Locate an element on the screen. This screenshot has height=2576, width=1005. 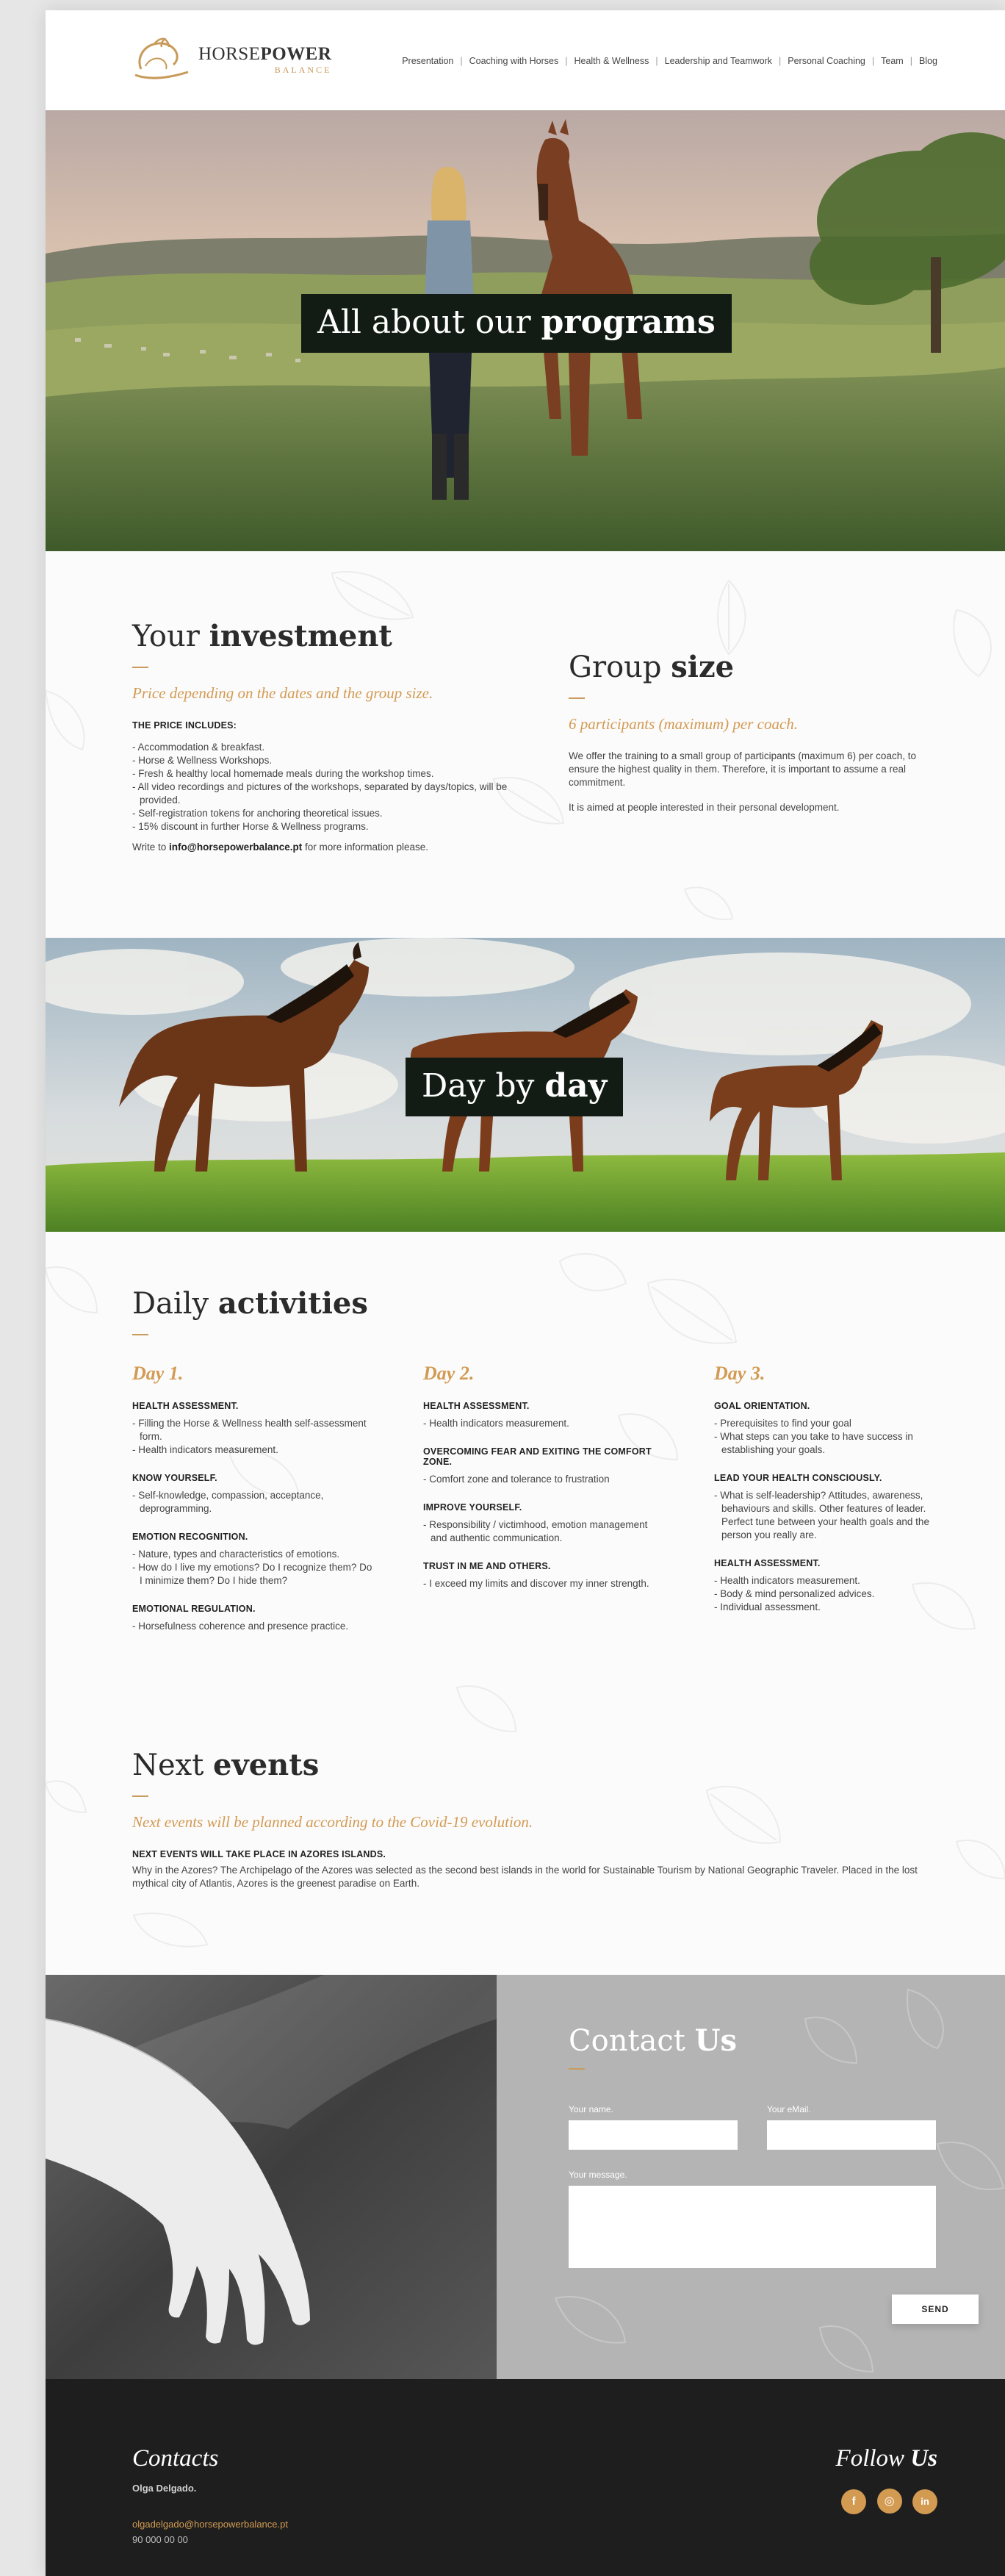
day-2-list: Health indicators measurement. is located at coordinates (544, 1423).